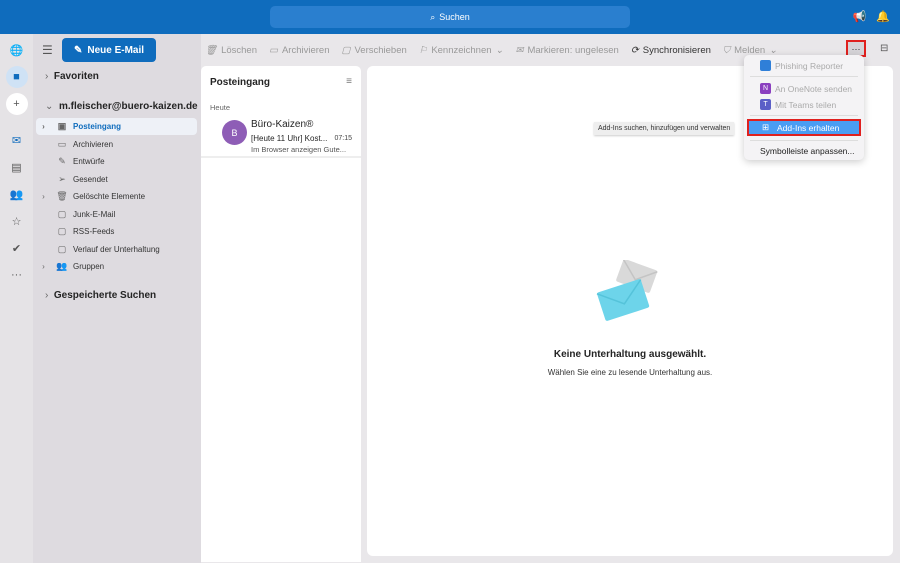 This screenshot has height=563, width=900. I want to click on add-ins-icon: ⊞, so click(766, 127).